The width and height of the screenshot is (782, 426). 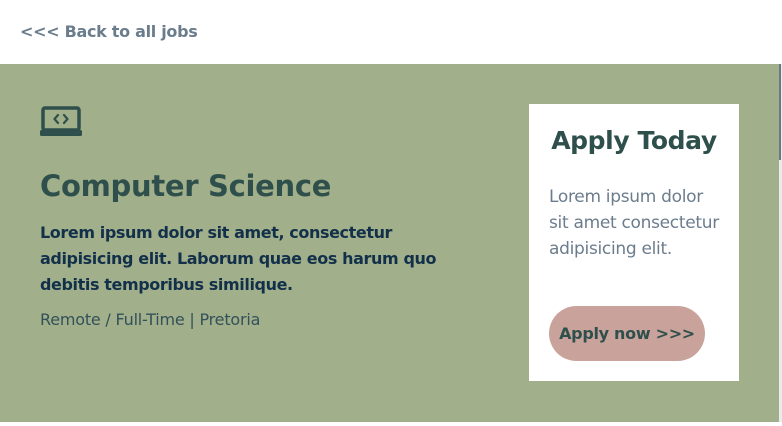 I want to click on job-title: Computer Science, so click(x=186, y=186).